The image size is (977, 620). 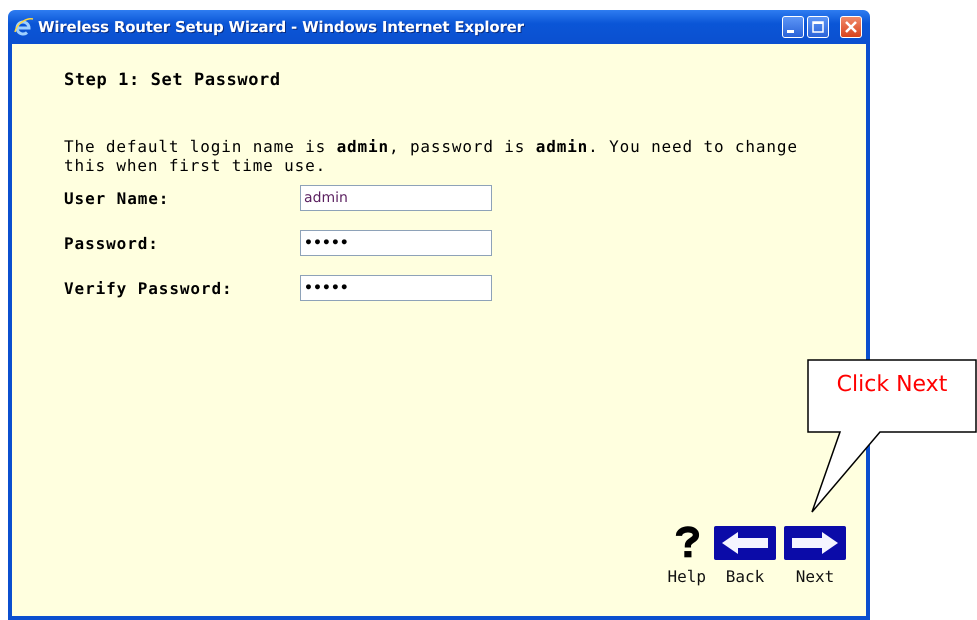 I want to click on minimize-button, so click(x=793, y=27).